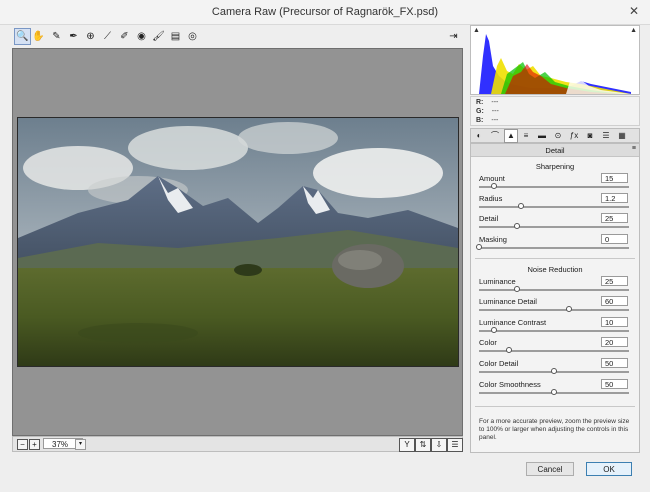 The image size is (650, 492). What do you see at coordinates (555, 111) in the screenshot?
I see `rgb-readout: R: --- G: --- B: ---` at bounding box center [555, 111].